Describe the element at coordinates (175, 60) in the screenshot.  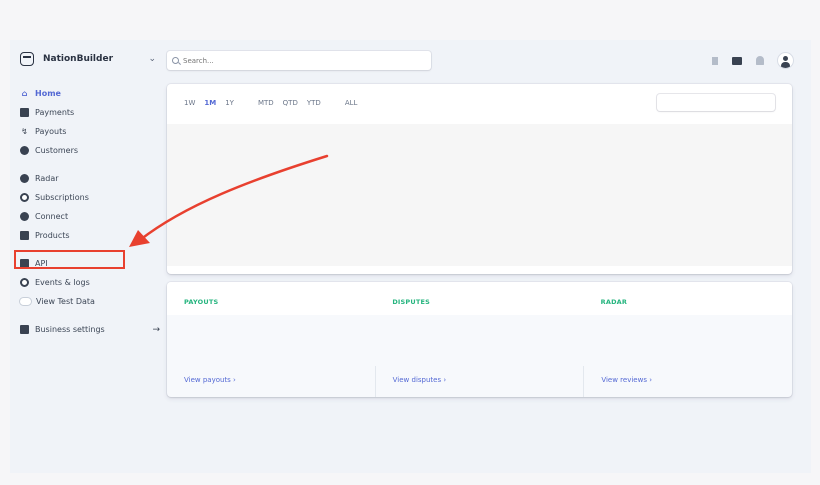
I see `search-icon` at that location.